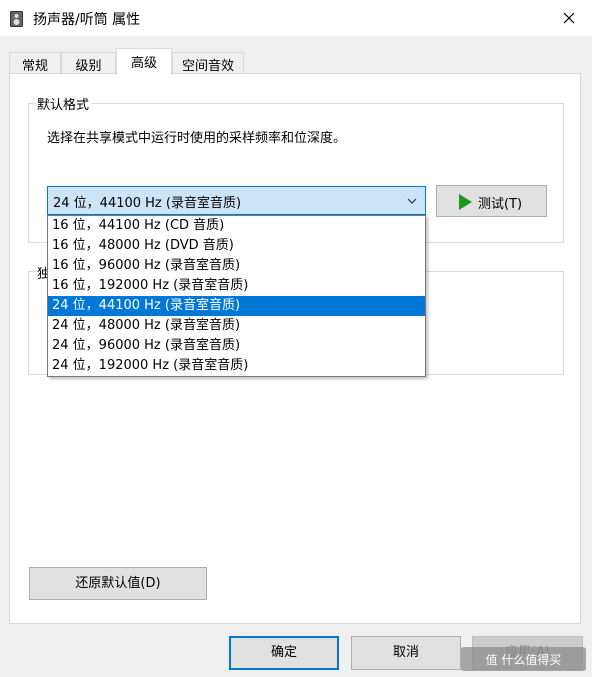 The height and width of the screenshot is (677, 592). Describe the element at coordinates (465, 202) in the screenshot. I see `play-icon` at that location.